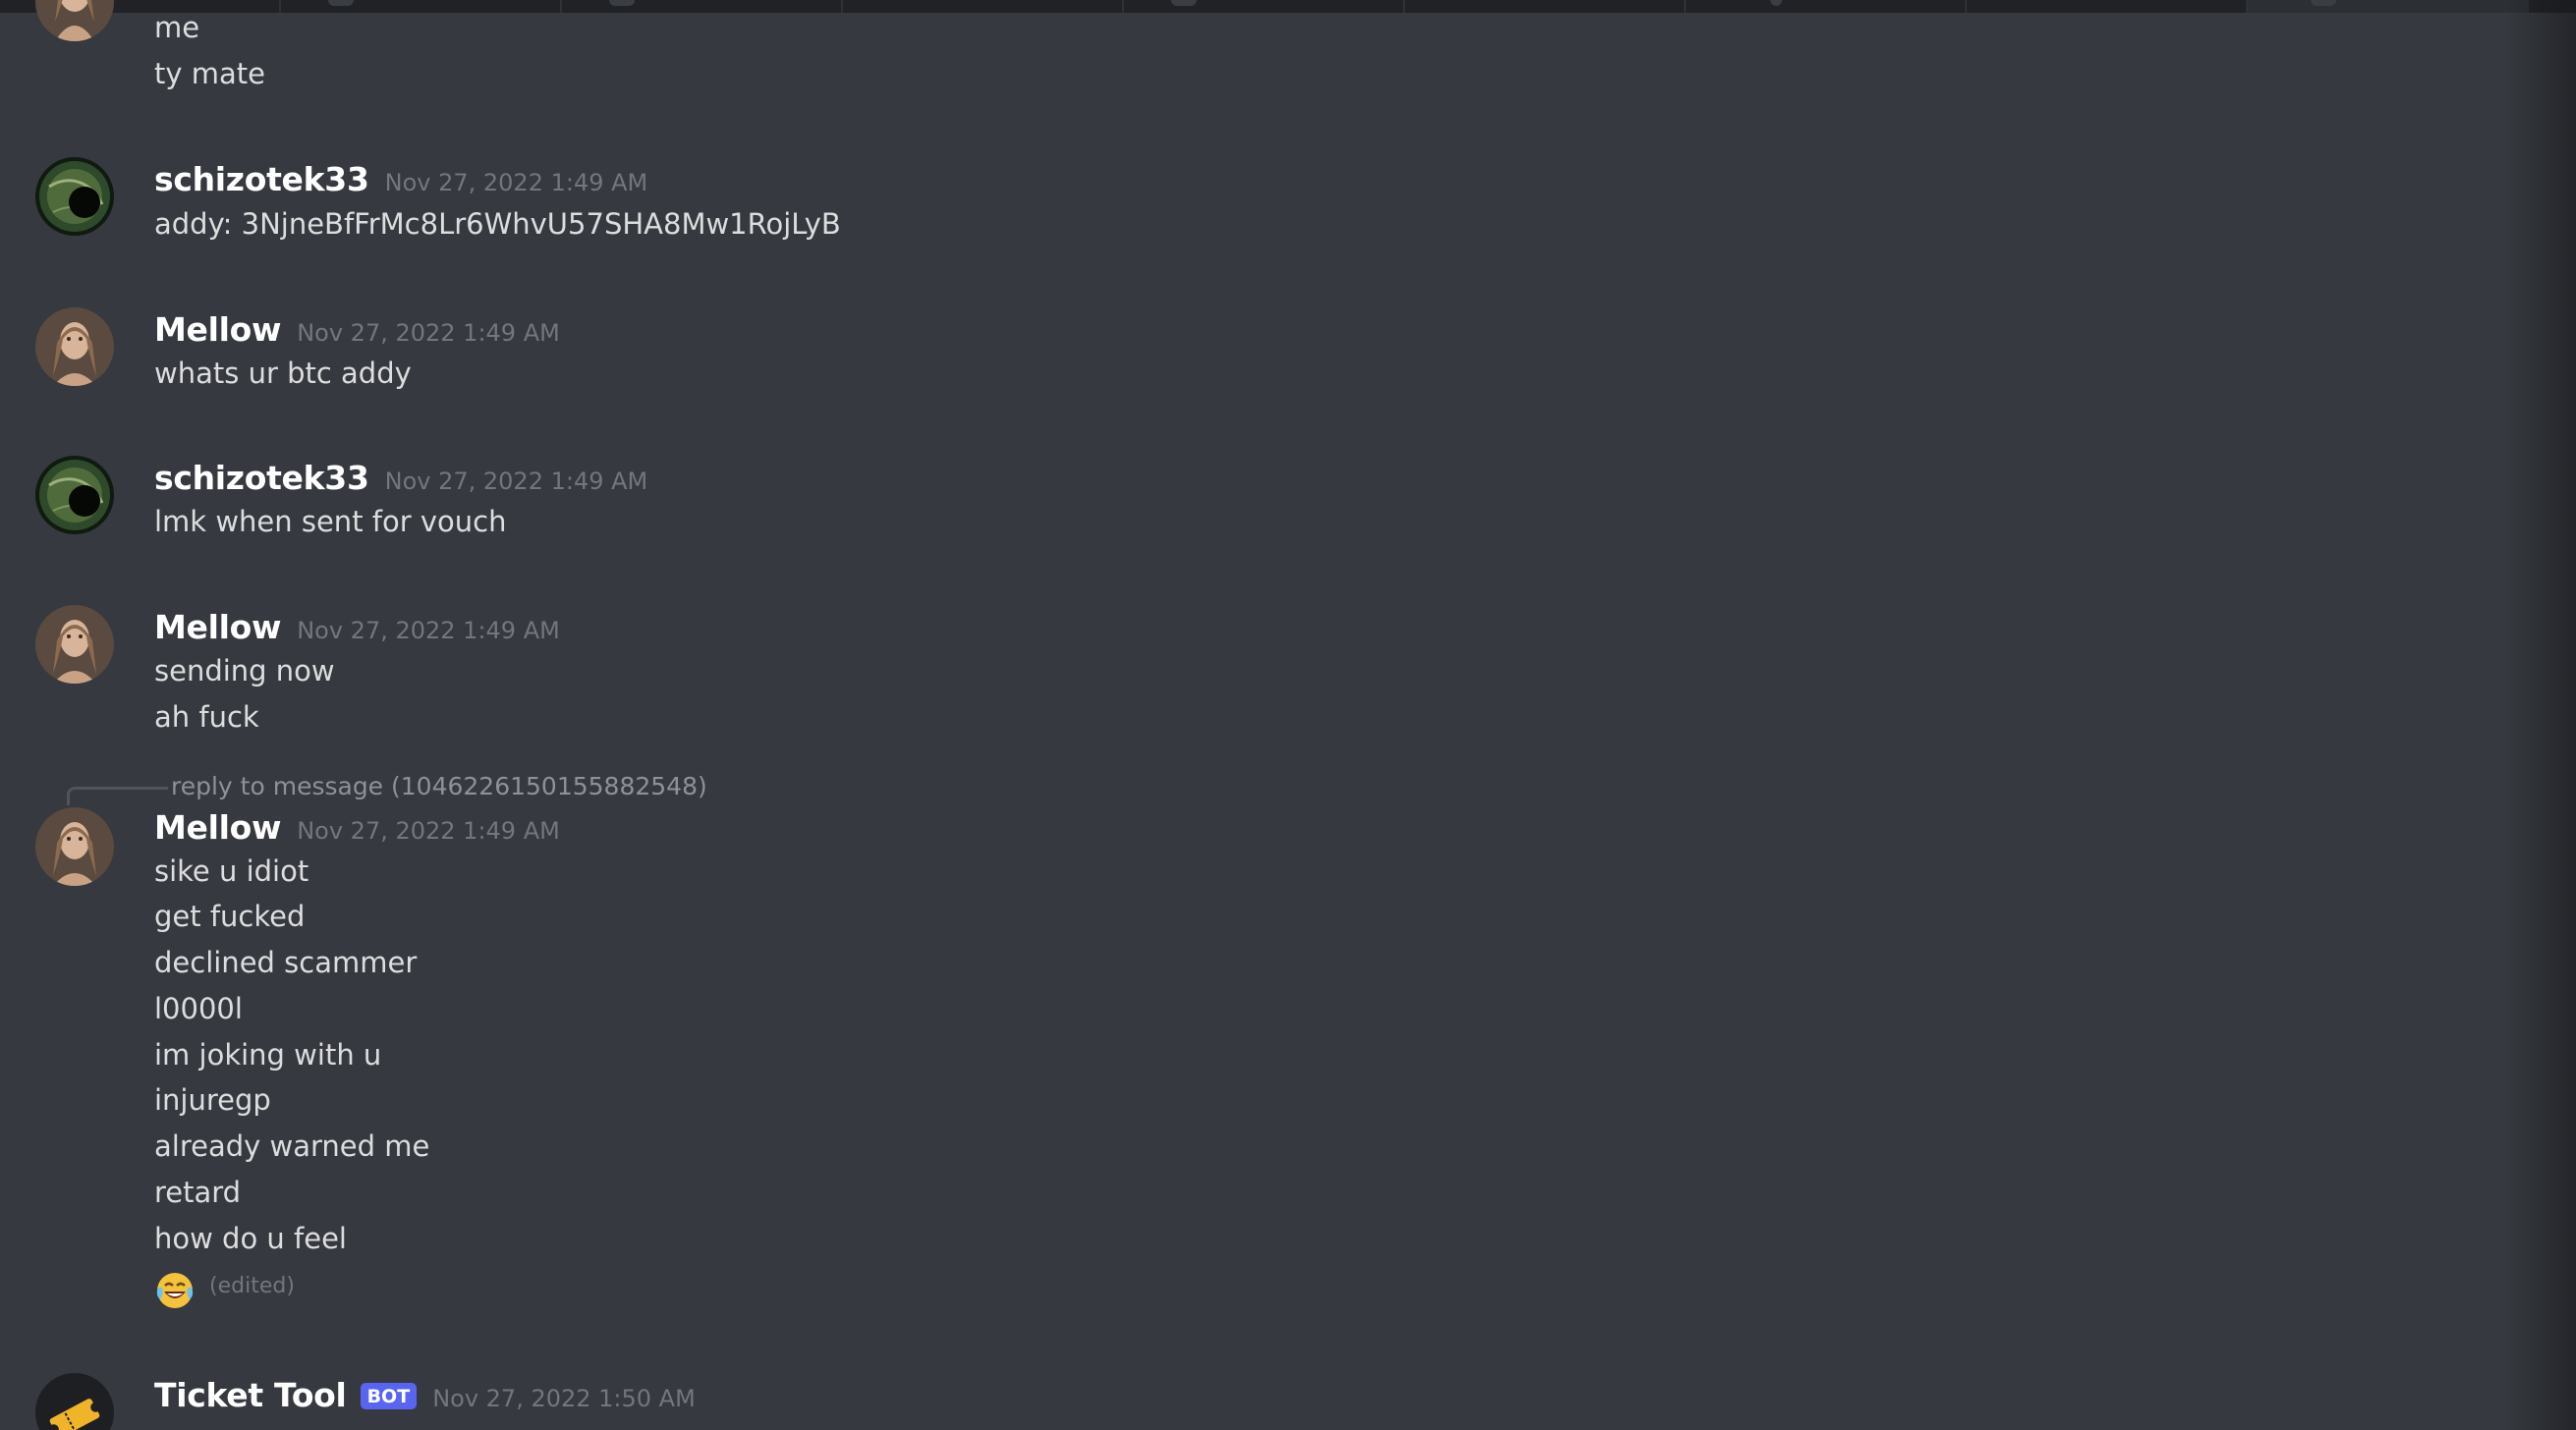  What do you see at coordinates (283, 373) in the screenshot?
I see `message-line: whats ur btc addy` at bounding box center [283, 373].